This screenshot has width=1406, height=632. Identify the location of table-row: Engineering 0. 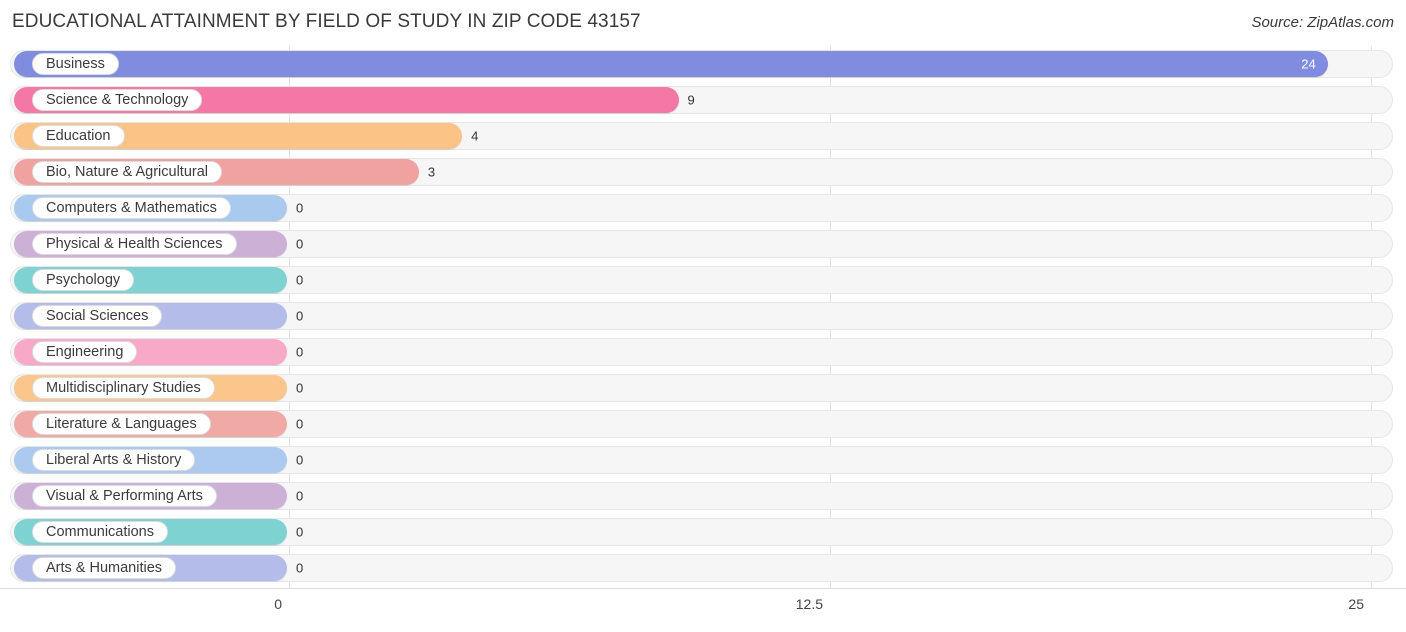
(703, 352).